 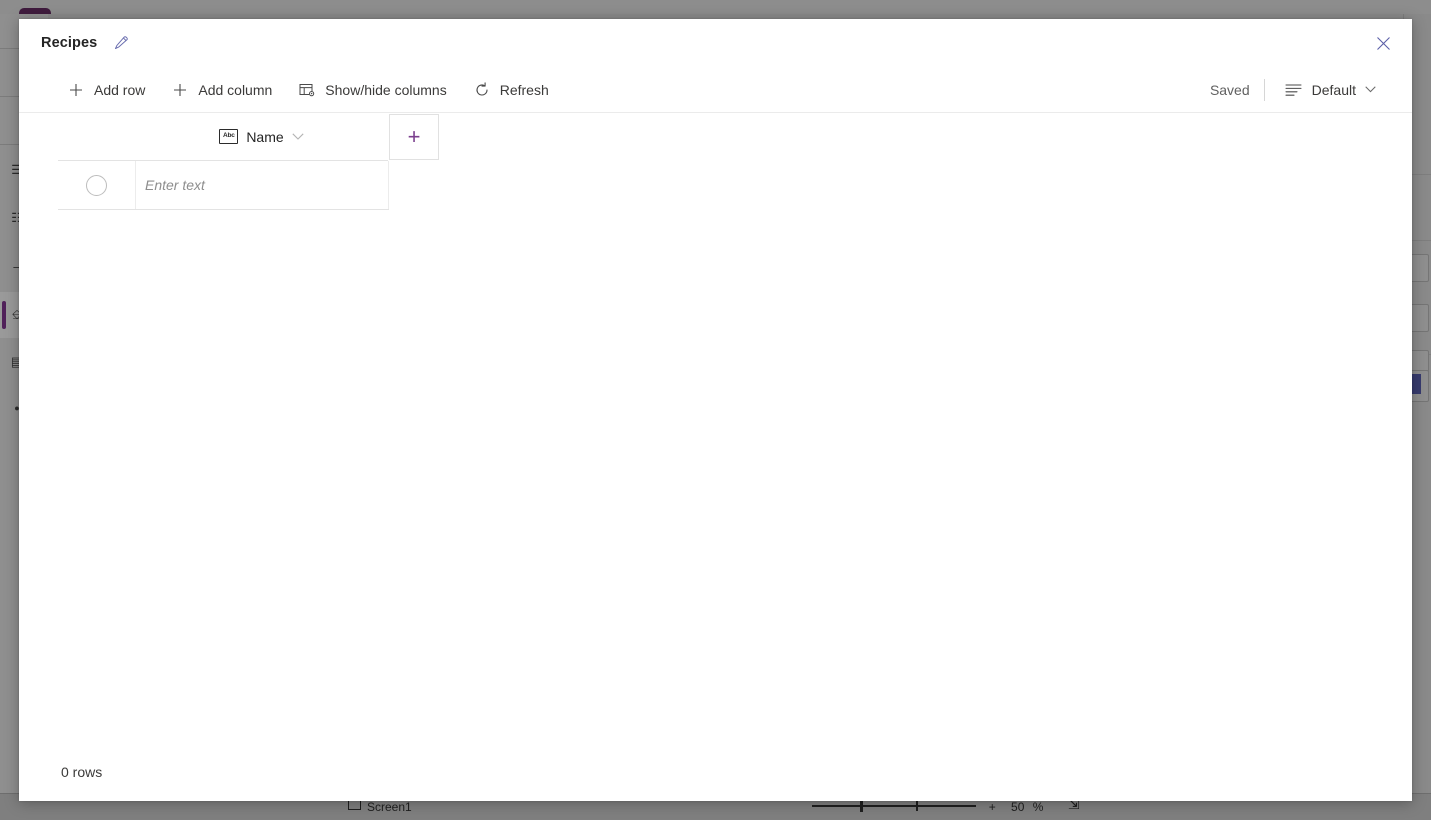 What do you see at coordinates (1333, 89) in the screenshot?
I see `view-name-label: Default` at bounding box center [1333, 89].